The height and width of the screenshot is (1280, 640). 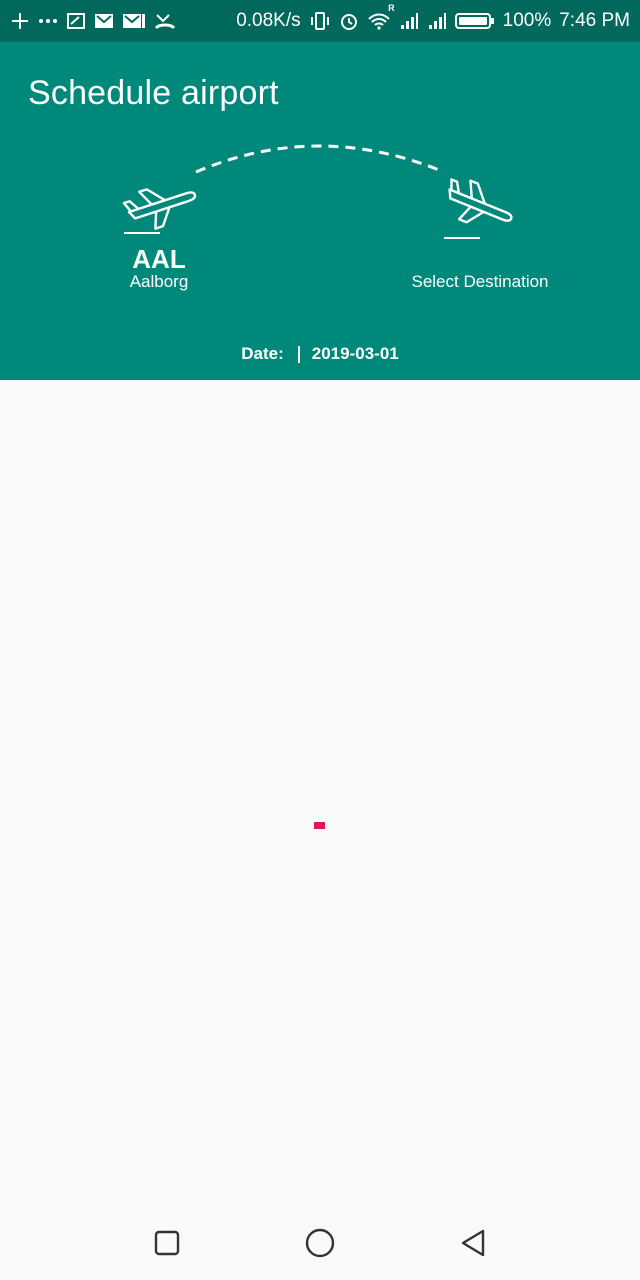 What do you see at coordinates (159, 282) in the screenshot?
I see `origin-airport-name: Aalborg` at bounding box center [159, 282].